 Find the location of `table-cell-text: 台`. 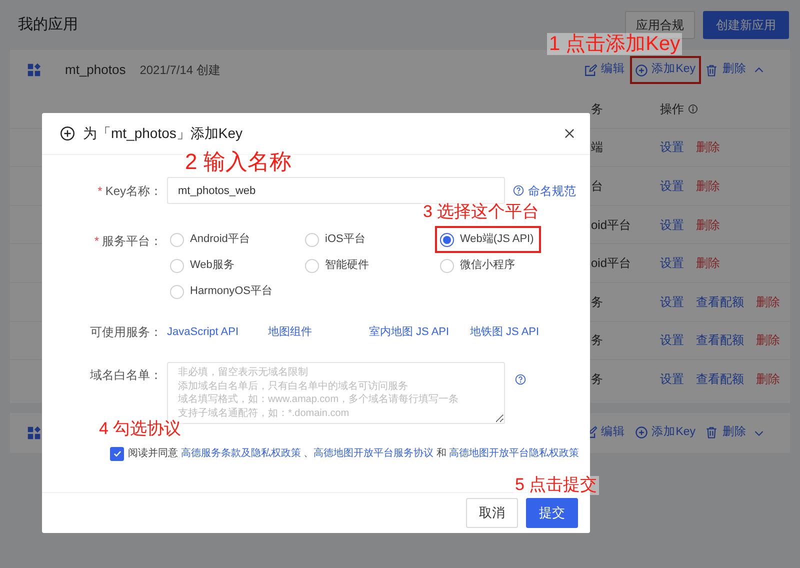

table-cell-text: 台 is located at coordinates (597, 186).